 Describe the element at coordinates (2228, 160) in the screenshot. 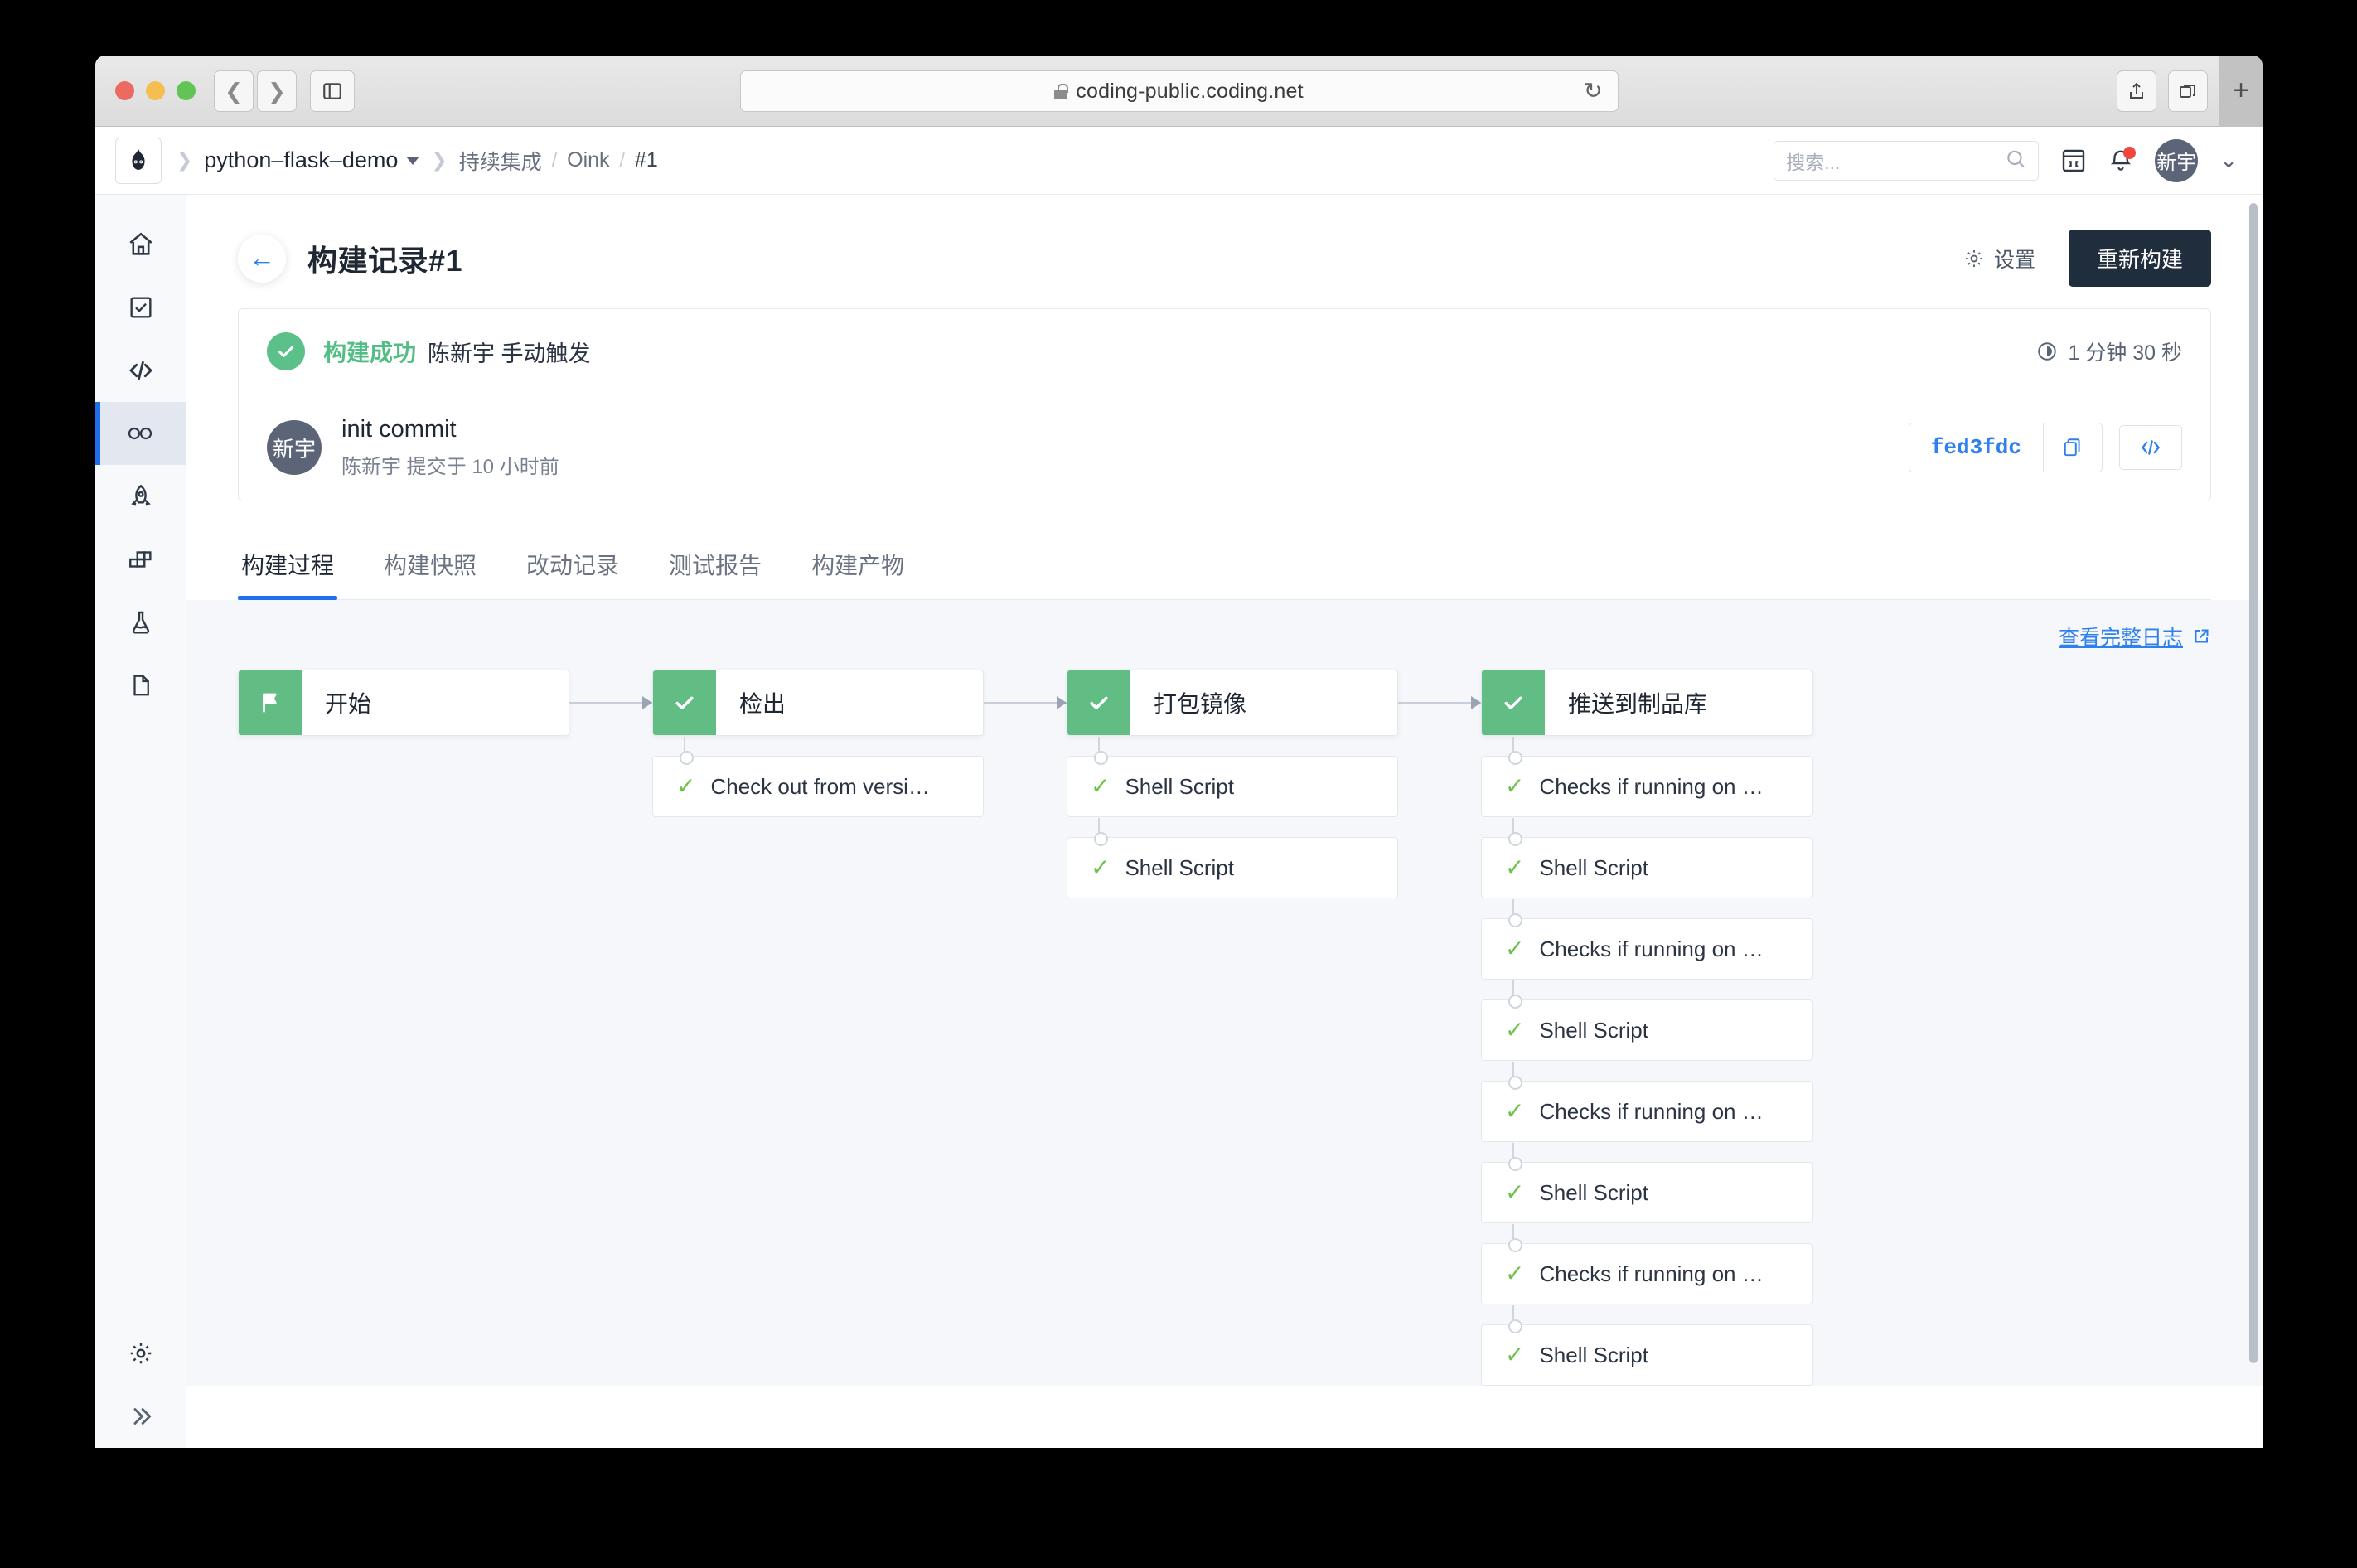

I see `account-chevron-down-icon: ⌄` at that location.